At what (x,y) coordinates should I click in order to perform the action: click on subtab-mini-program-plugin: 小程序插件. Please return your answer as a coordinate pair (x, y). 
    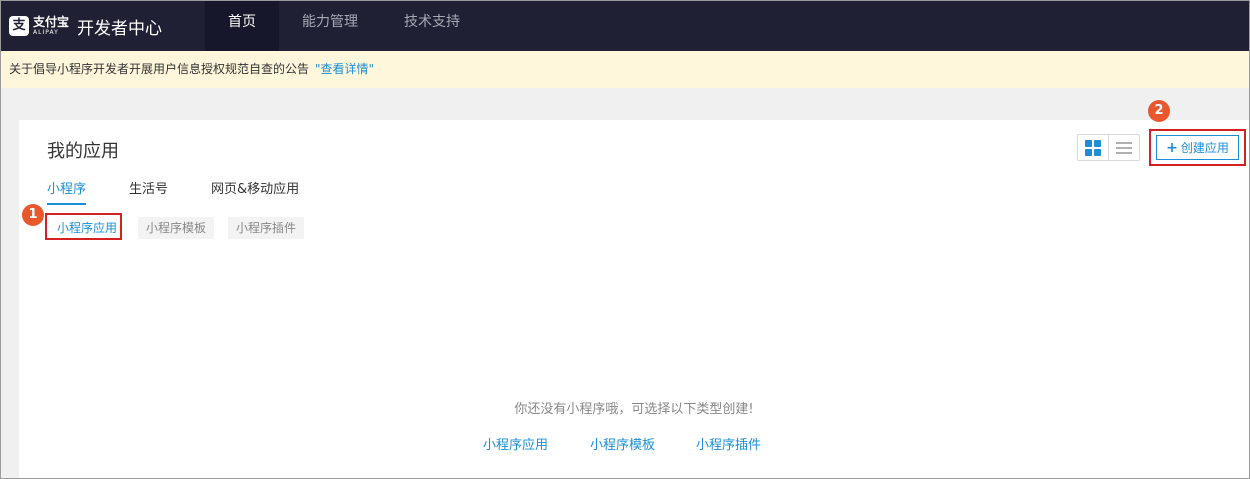
    Looking at the image, I should click on (266, 228).